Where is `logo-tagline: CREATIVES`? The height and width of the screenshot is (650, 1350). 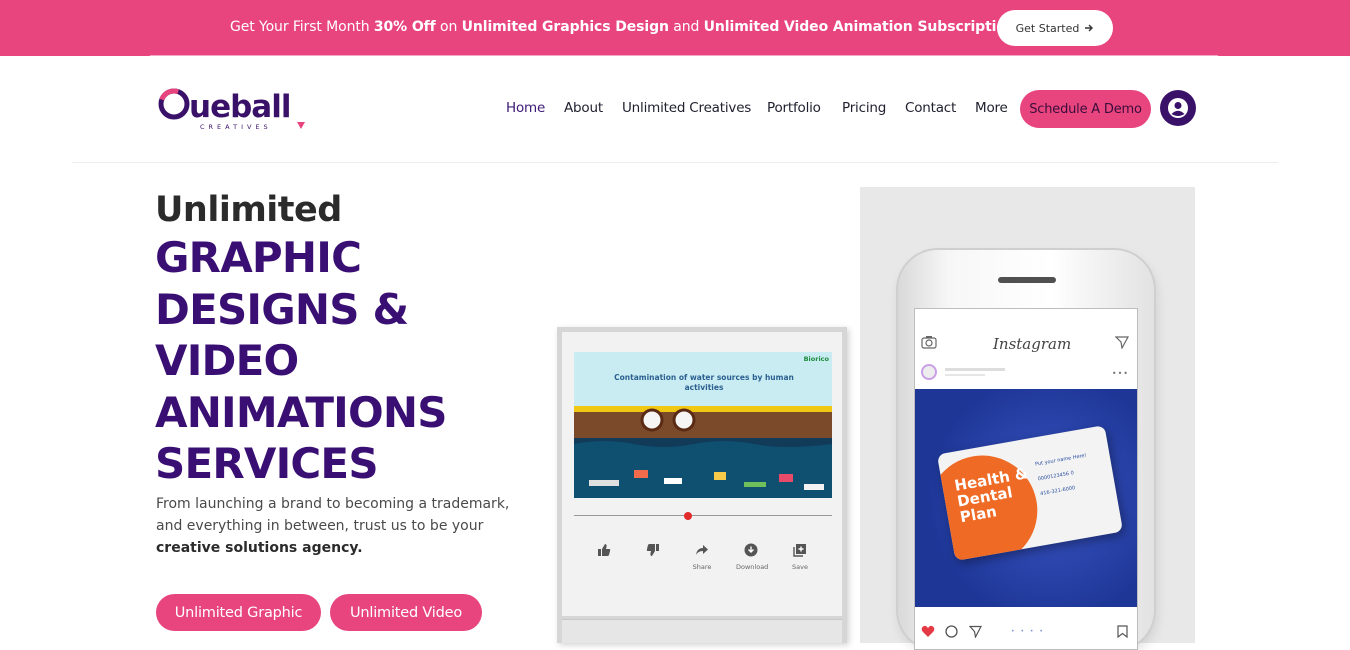 logo-tagline: CREATIVES is located at coordinates (236, 127).